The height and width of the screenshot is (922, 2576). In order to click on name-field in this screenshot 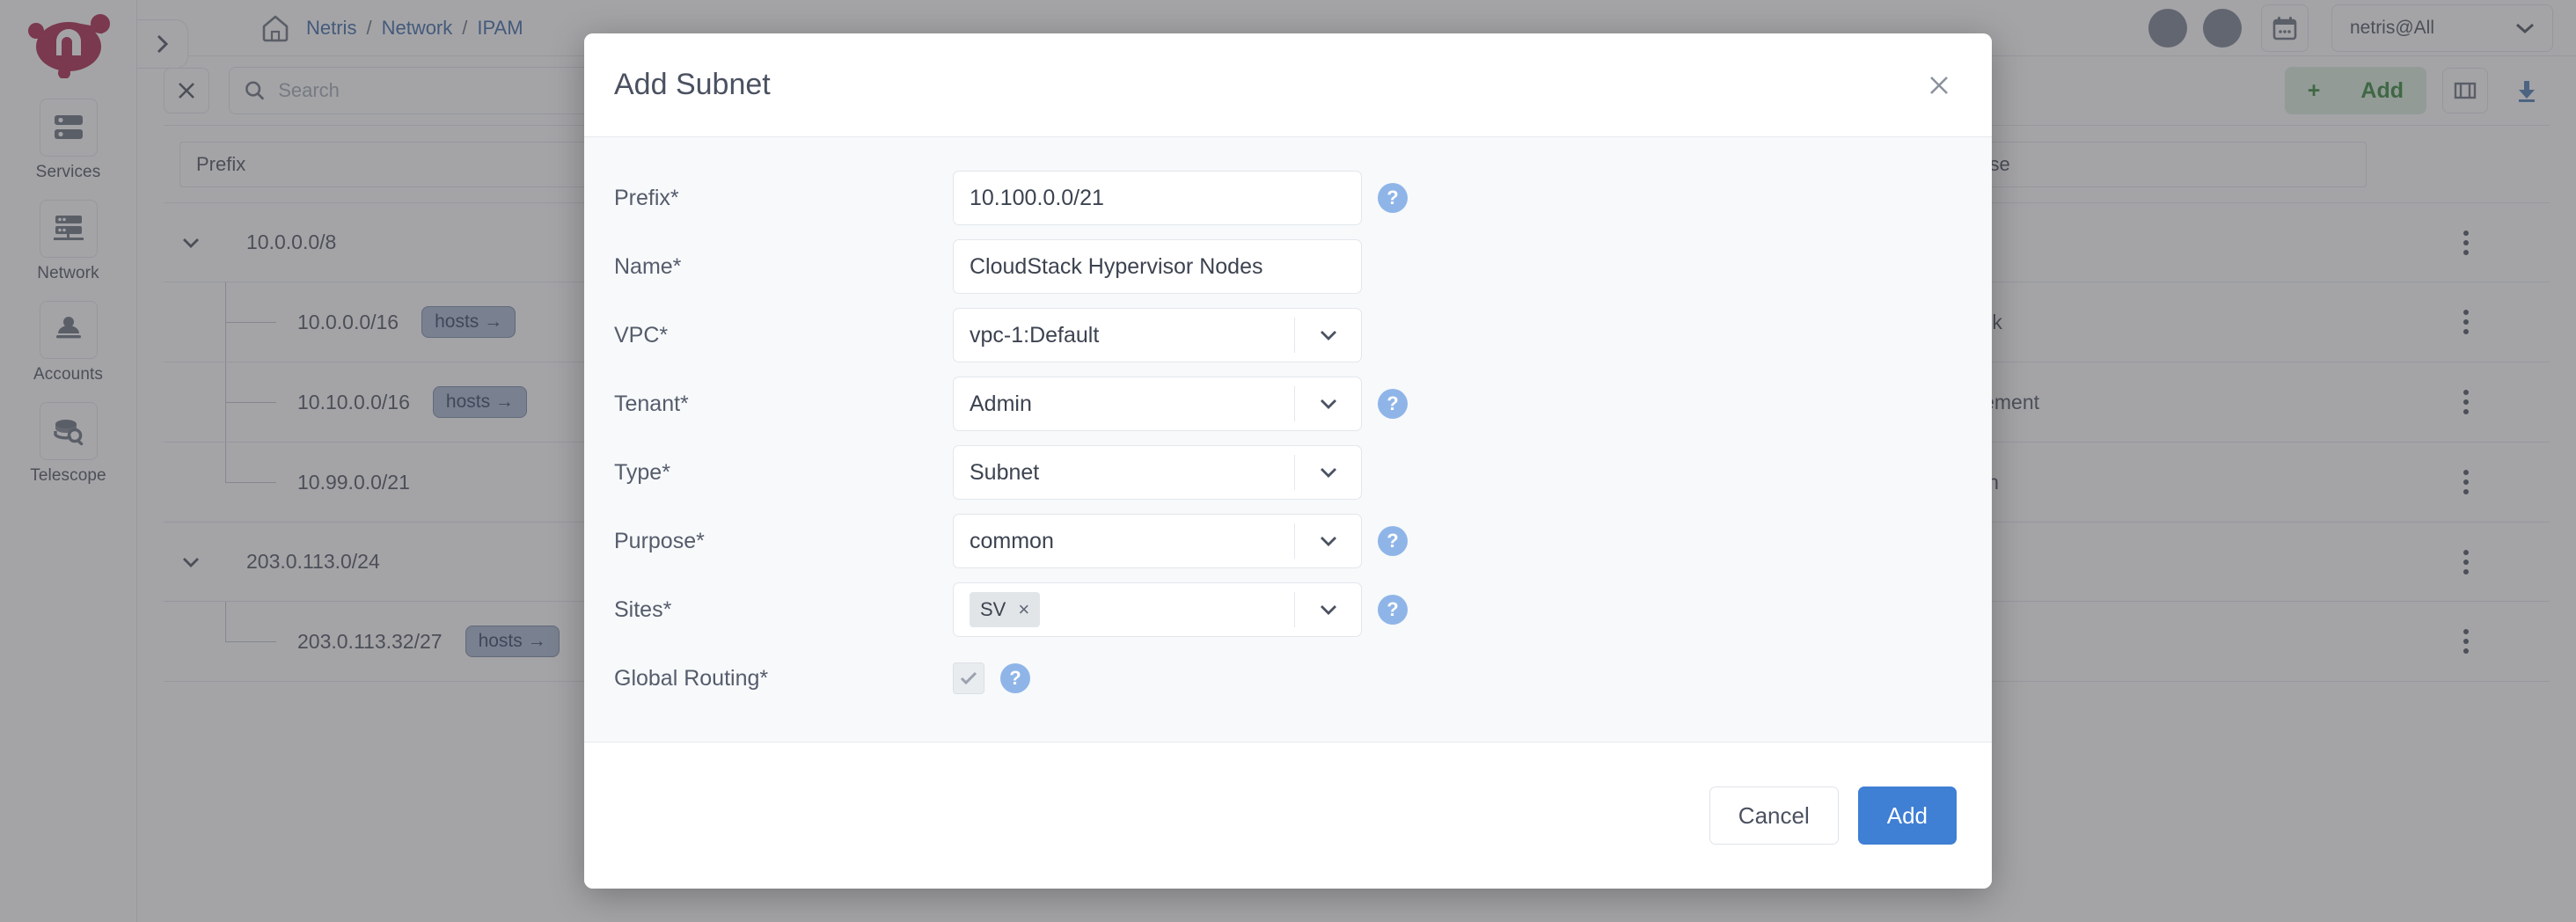, I will do `click(1157, 266)`.